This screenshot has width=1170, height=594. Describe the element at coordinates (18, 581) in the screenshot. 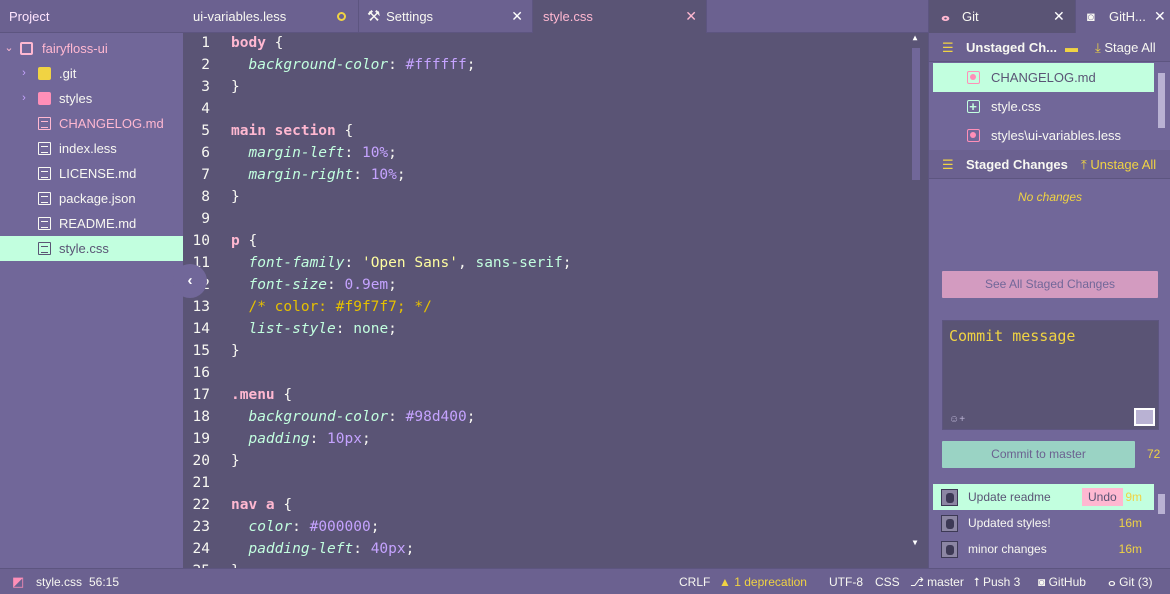

I see `file-status-icon: ◩` at that location.